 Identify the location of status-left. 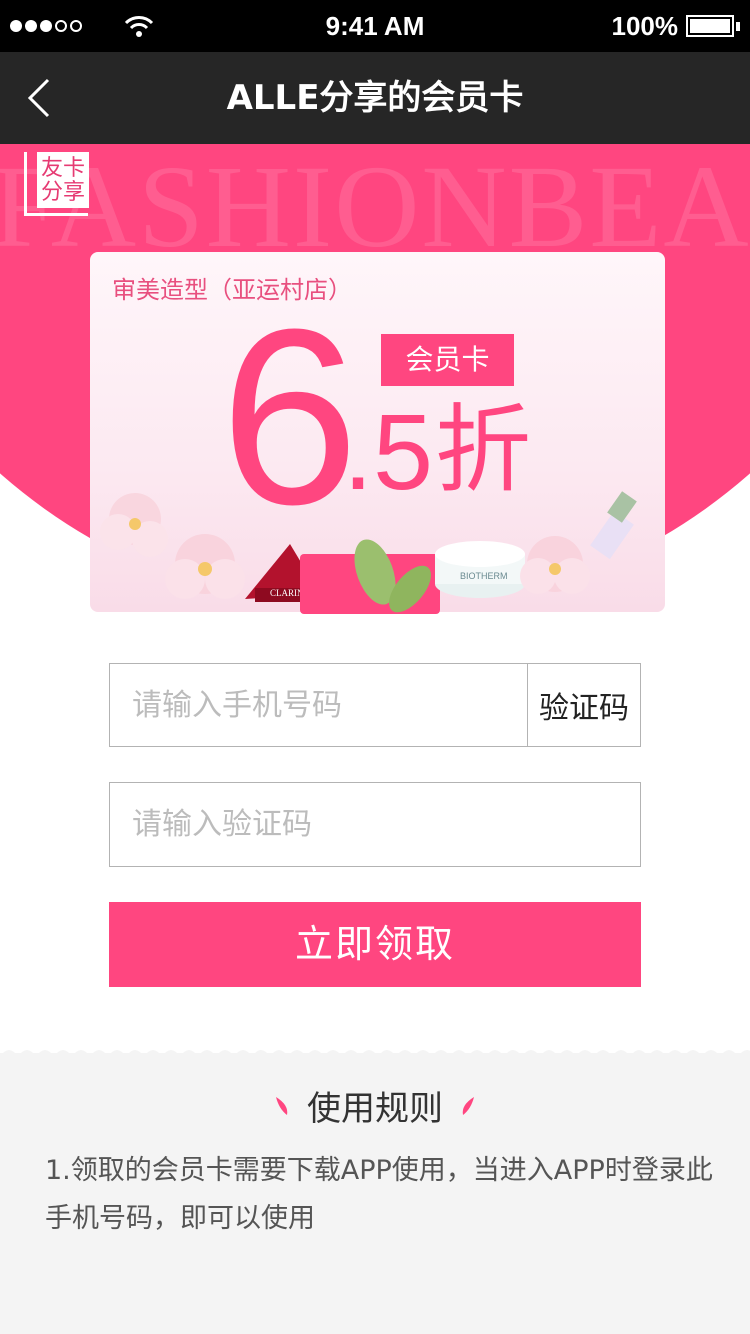
(82, 26).